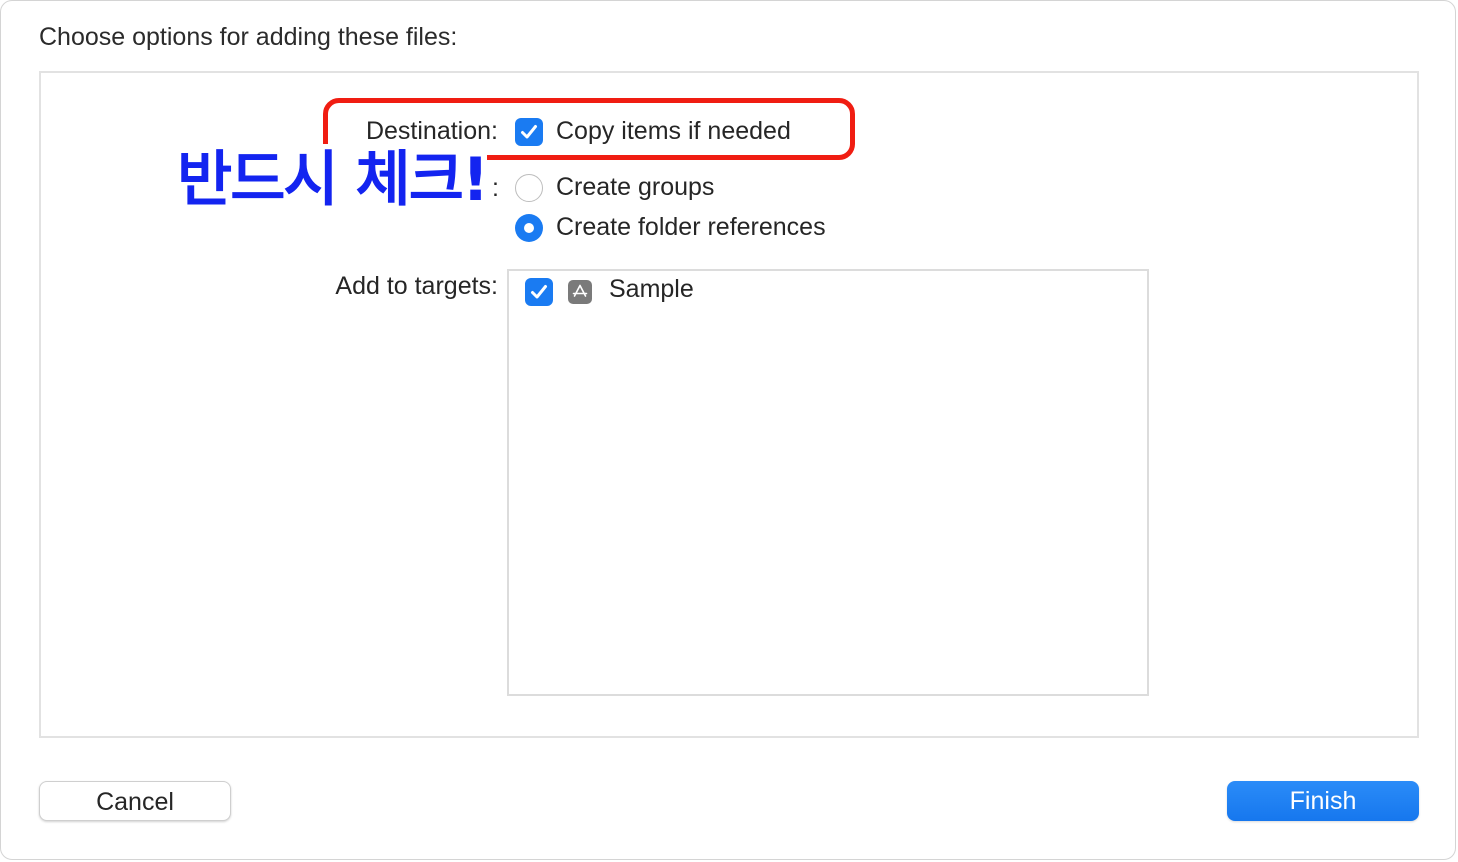 The image size is (1458, 862). What do you see at coordinates (651, 289) in the screenshot?
I see `target-sample-label: Sample` at bounding box center [651, 289].